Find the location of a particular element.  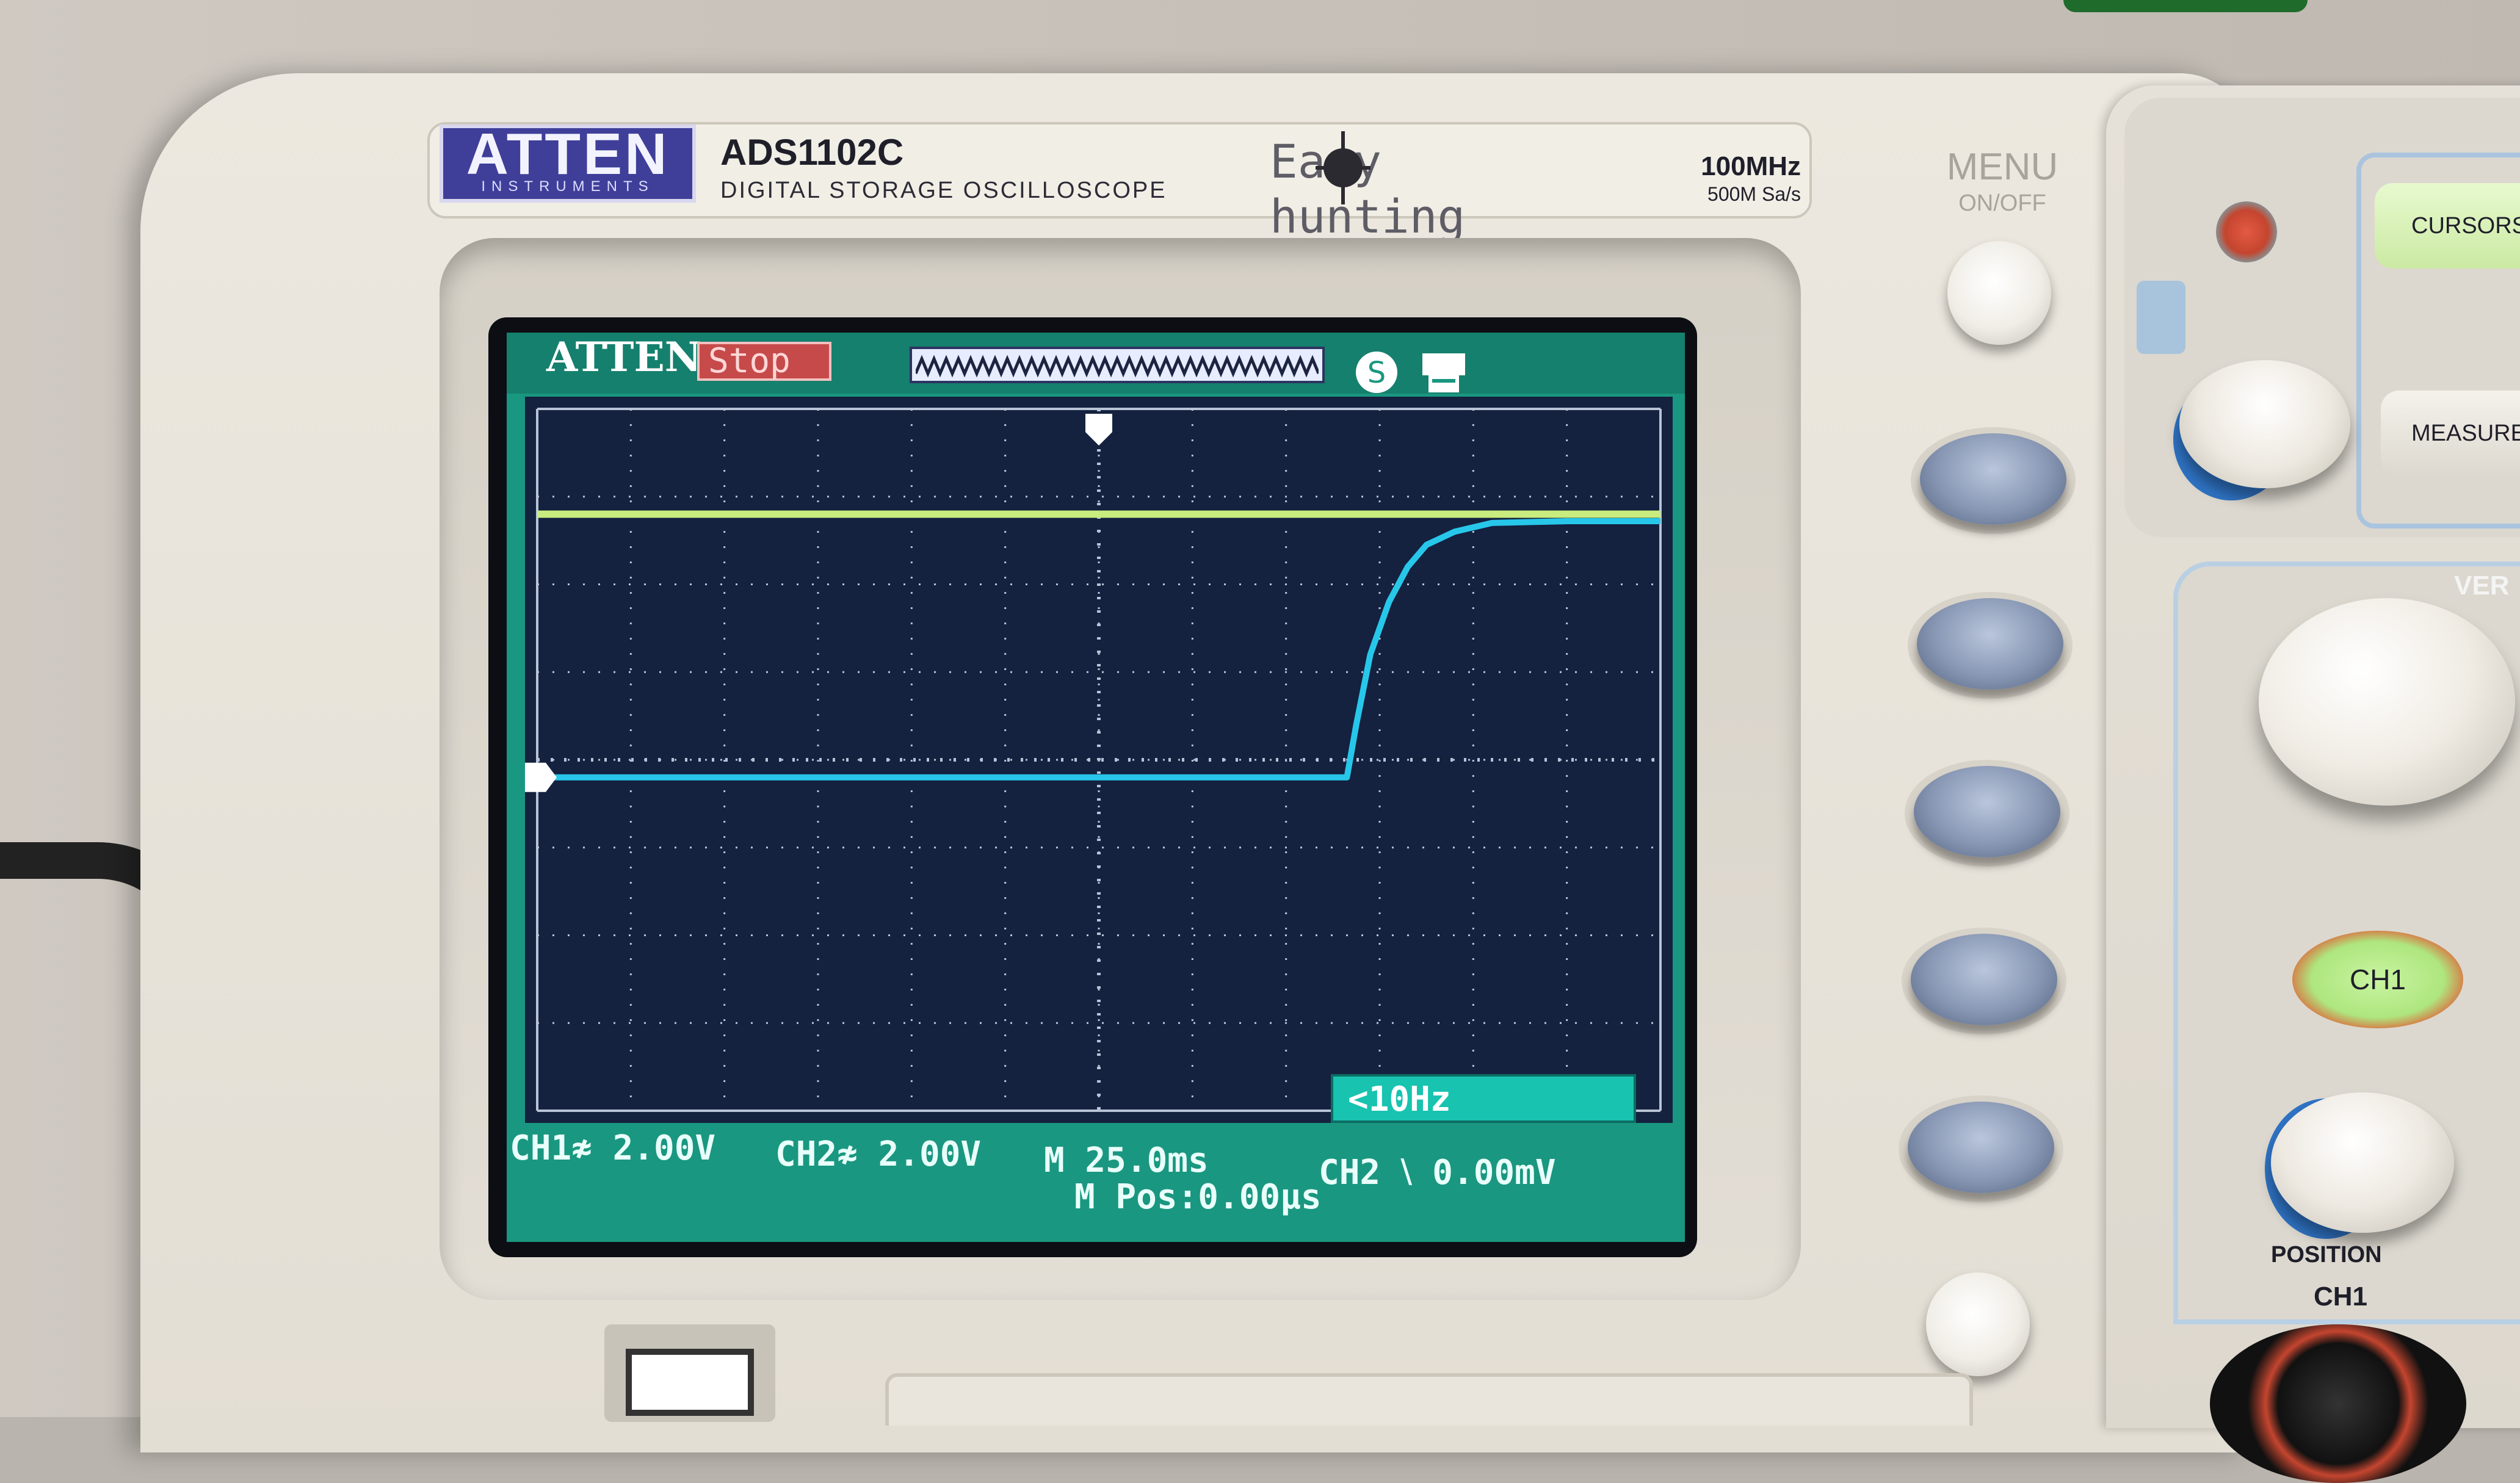

crosshair-icon is located at coordinates (1343, 167).